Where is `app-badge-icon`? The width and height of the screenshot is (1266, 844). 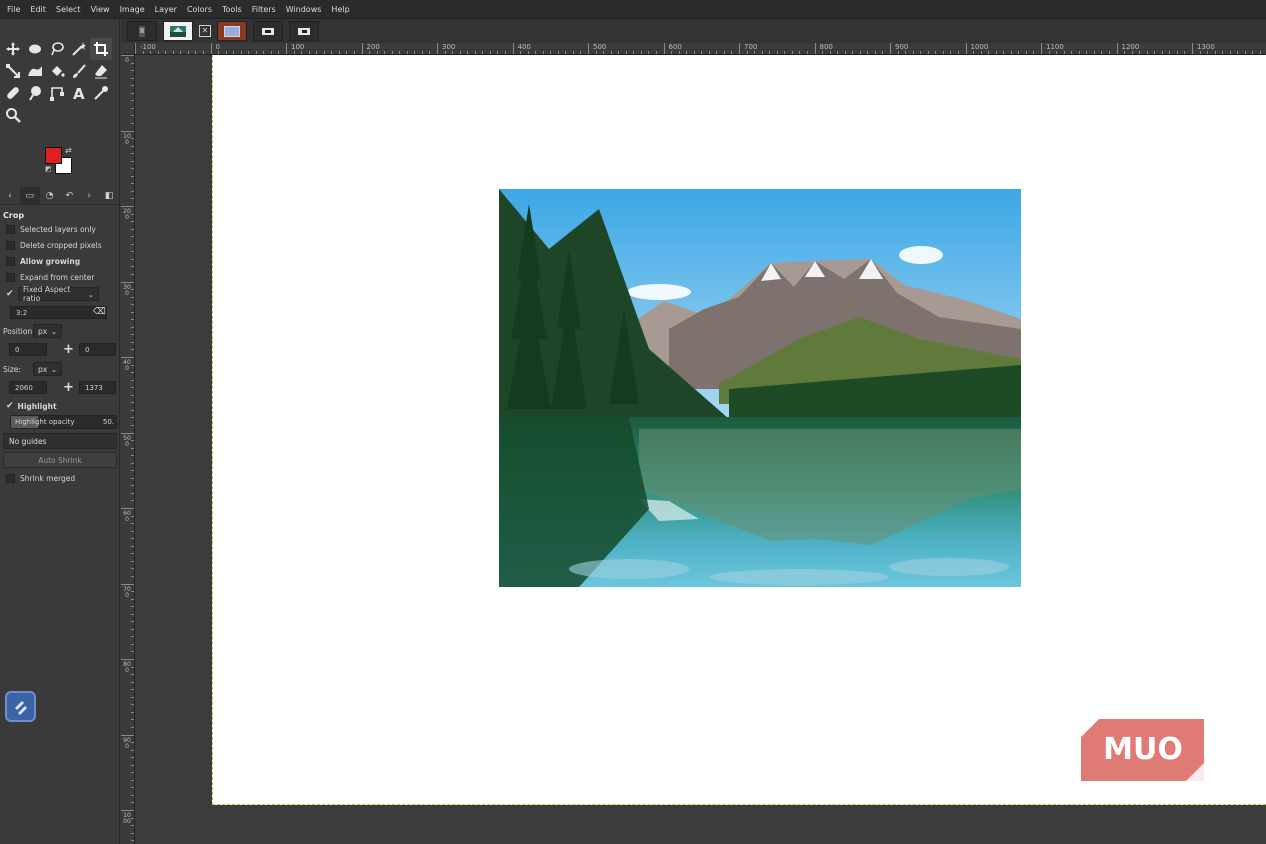 app-badge-icon is located at coordinates (20, 706).